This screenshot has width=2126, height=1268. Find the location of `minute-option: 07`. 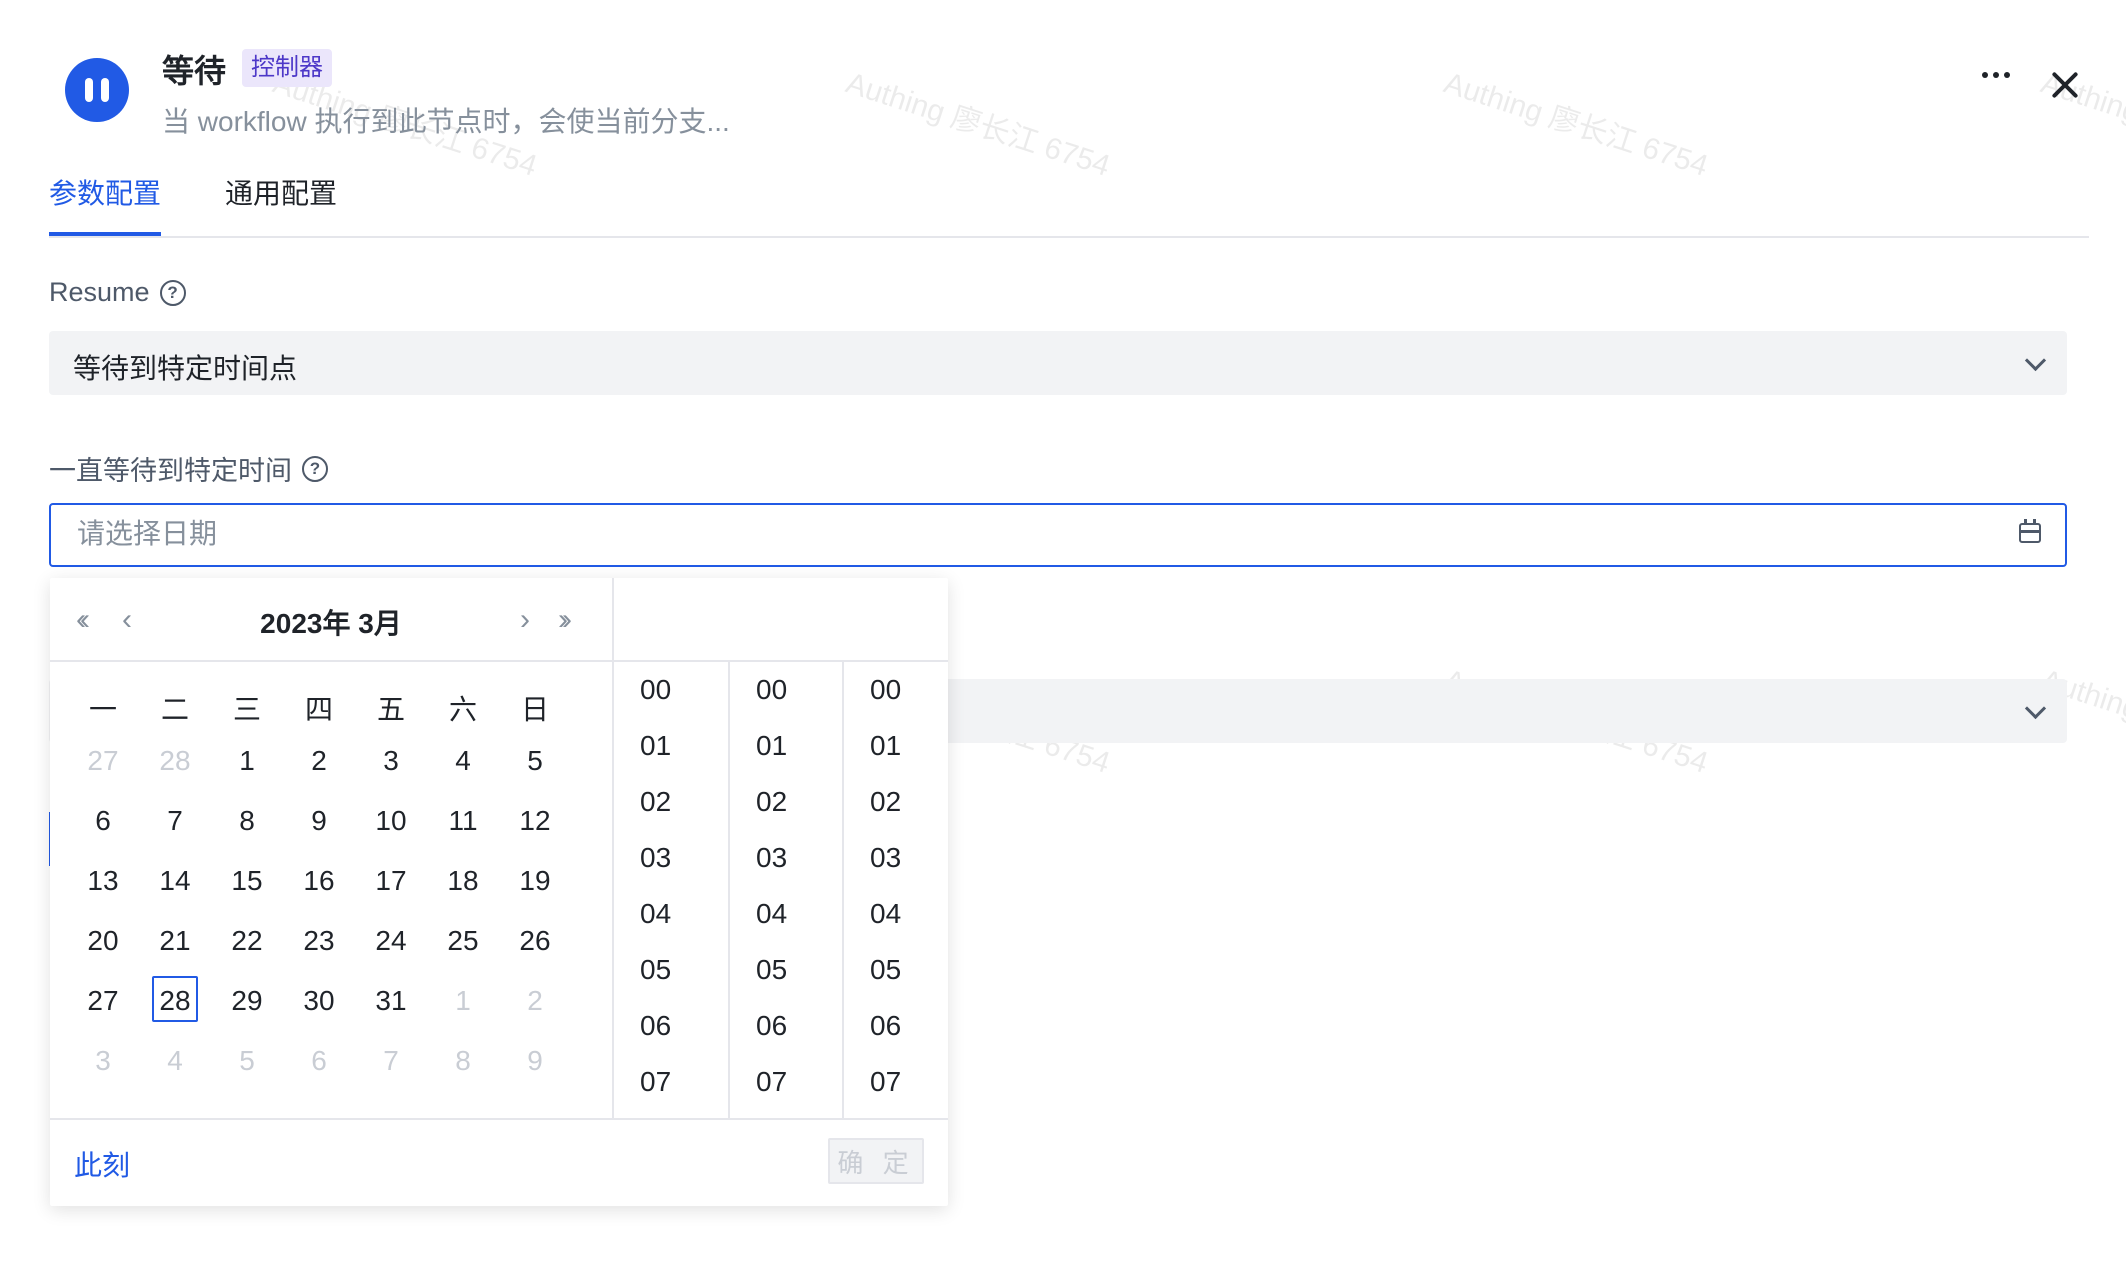

minute-option: 07 is located at coordinates (786, 1082).